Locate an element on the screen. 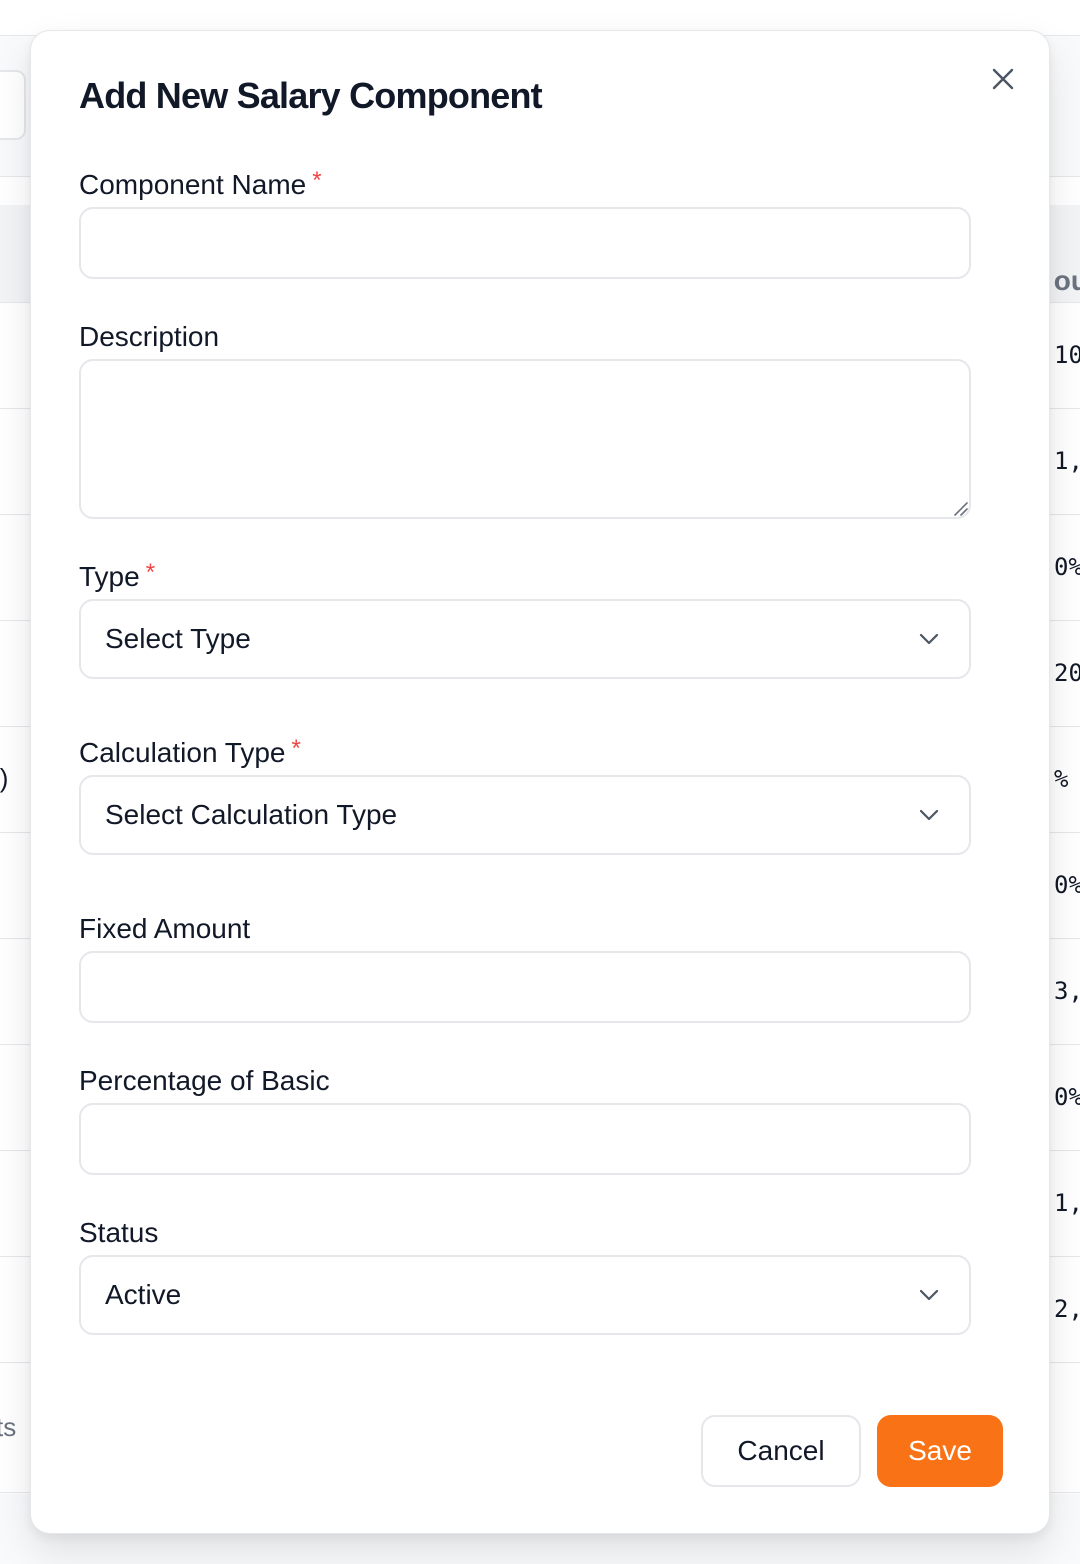 The image size is (1080, 1564). status-label-text: Status is located at coordinates (119, 1232).